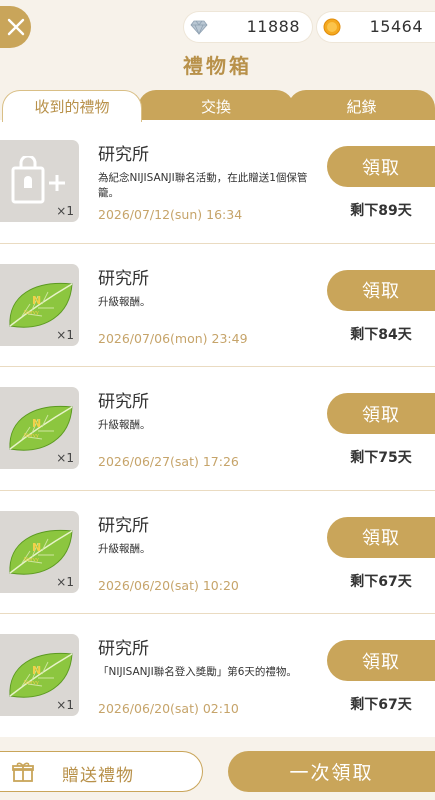 The height and width of the screenshot is (800, 435). I want to click on bottom-bar: 贈送禮物 一次領取, so click(217, 768).